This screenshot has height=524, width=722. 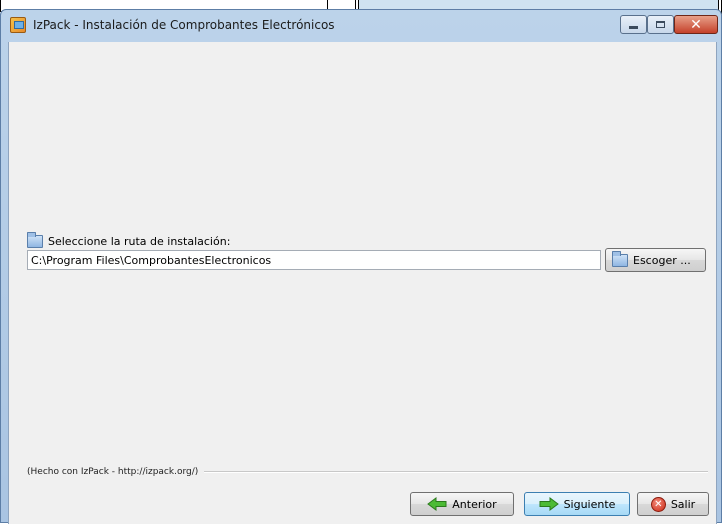 I want to click on maximize-button, so click(x=660, y=24).